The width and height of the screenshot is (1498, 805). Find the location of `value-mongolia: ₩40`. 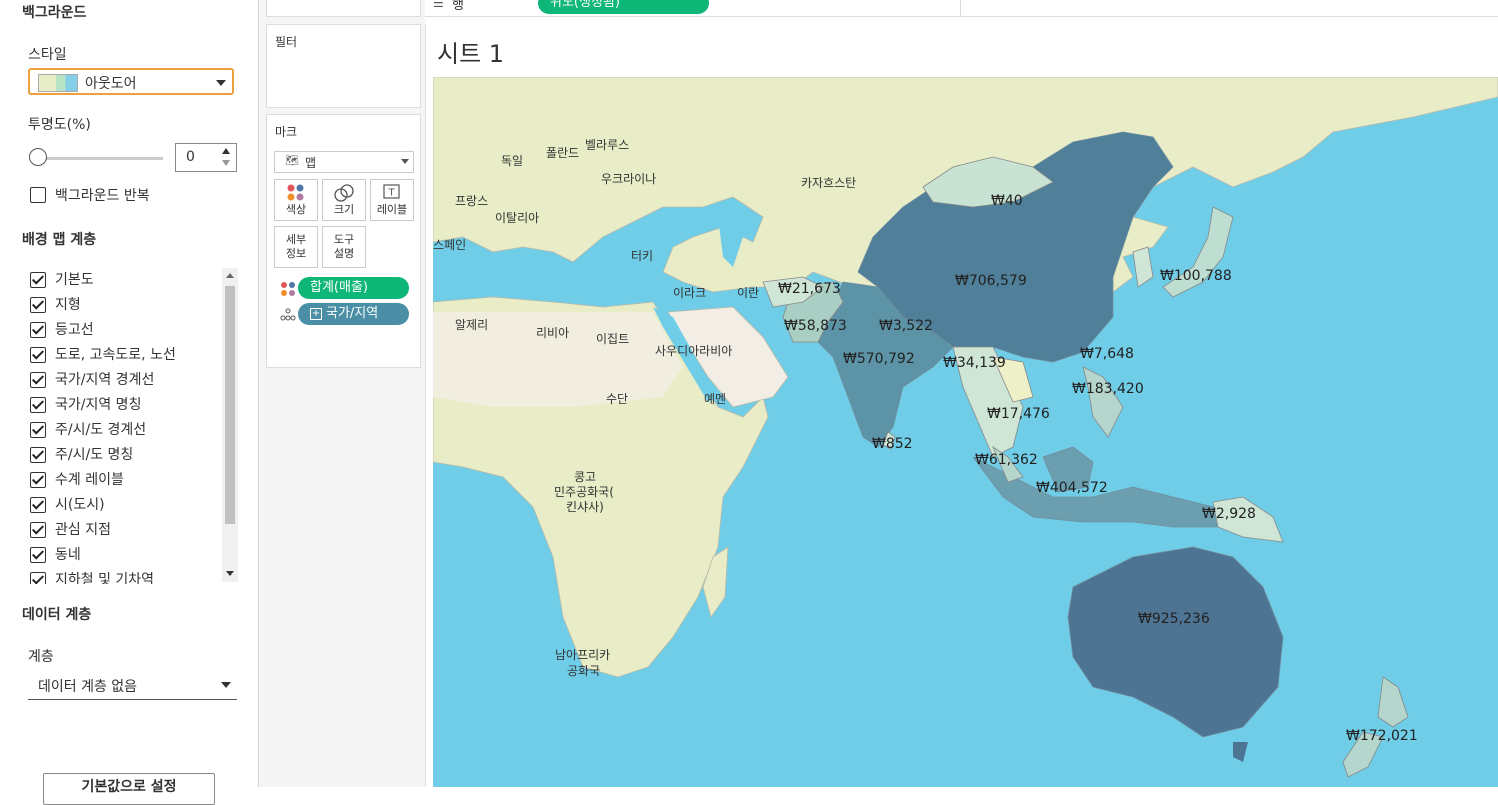

value-mongolia: ₩40 is located at coordinates (1007, 201).